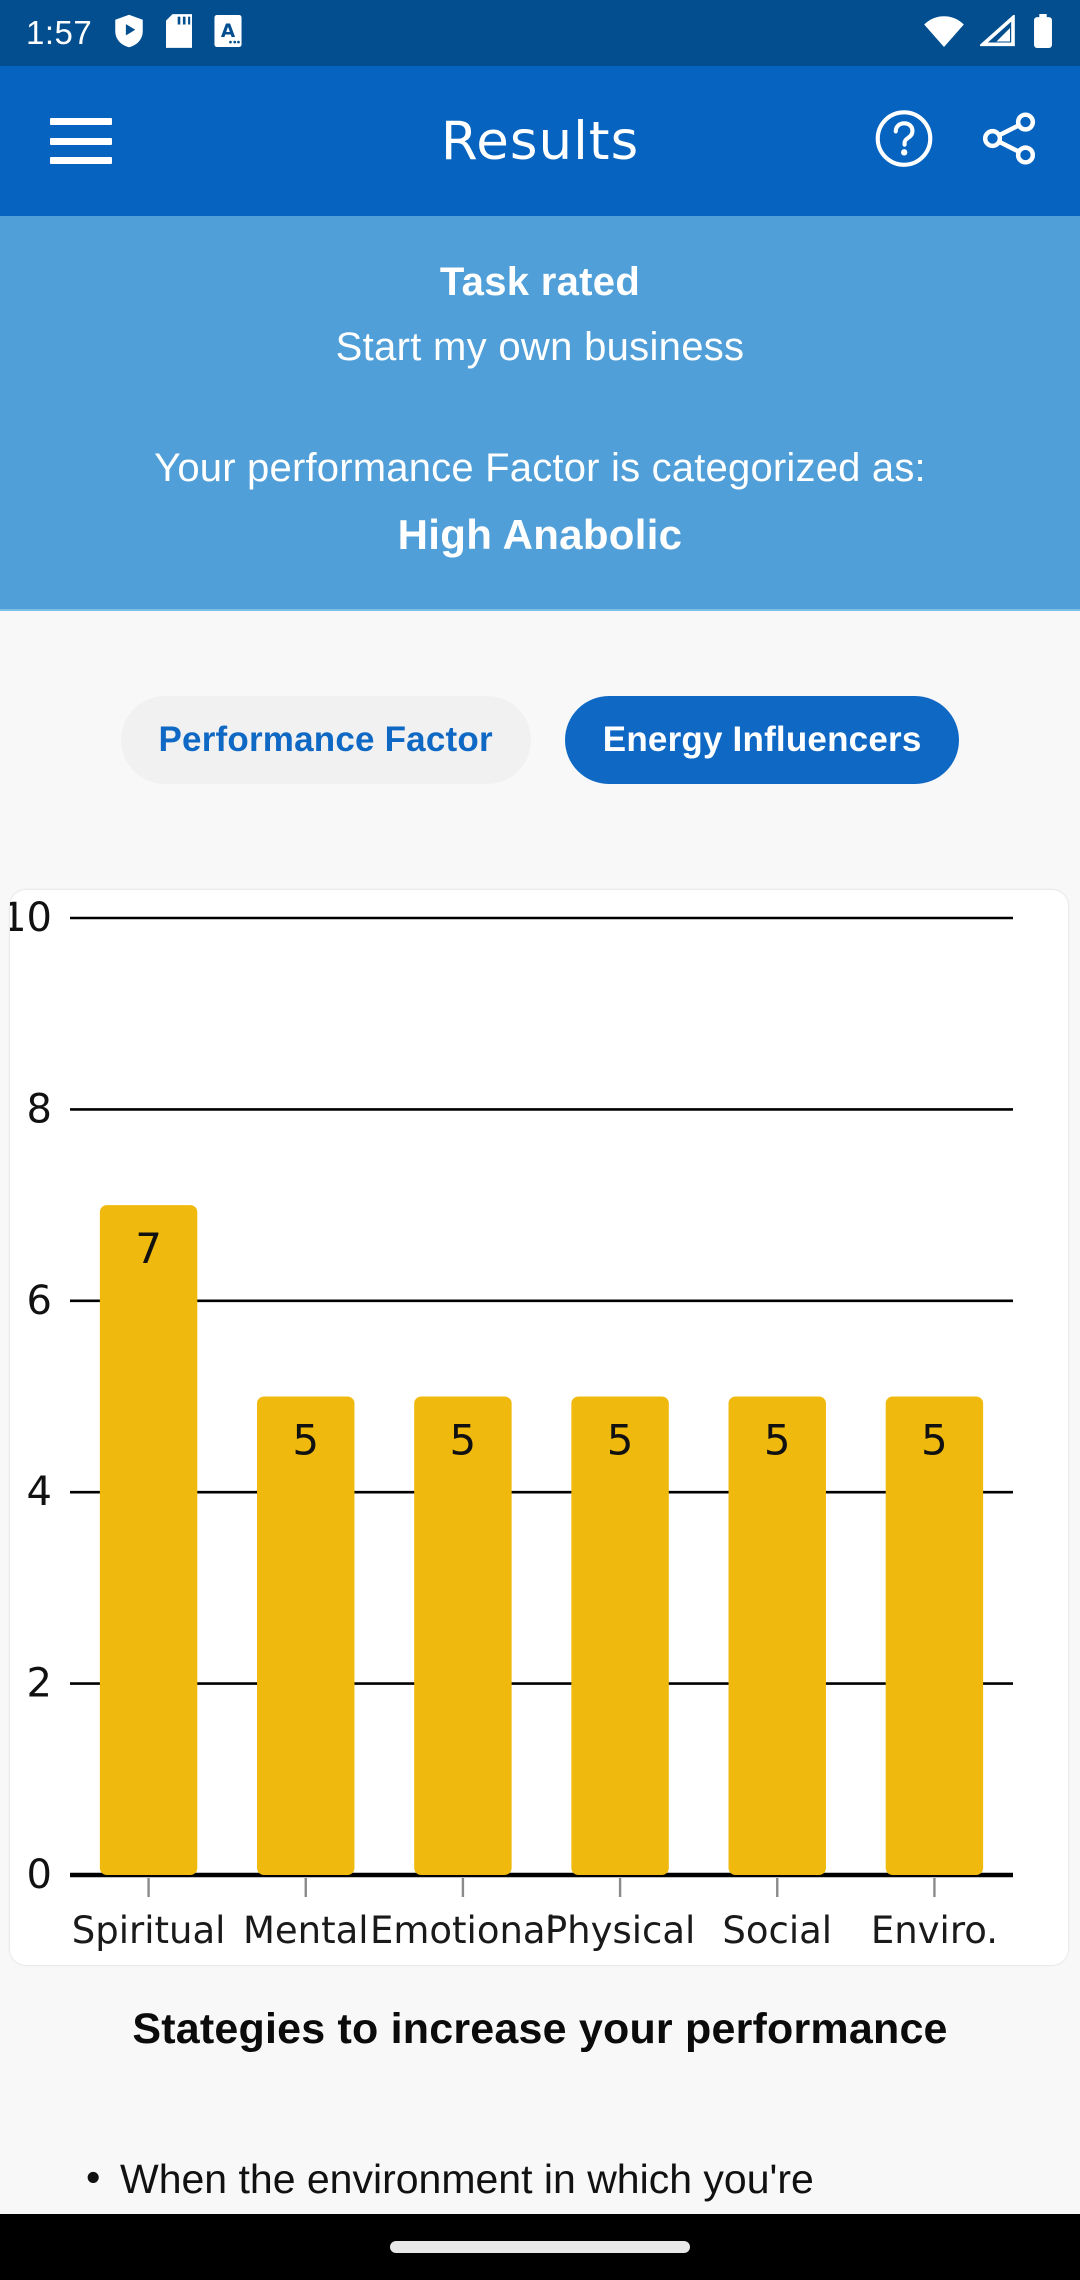  I want to click on svg-text: Mental, so click(306, 1930).